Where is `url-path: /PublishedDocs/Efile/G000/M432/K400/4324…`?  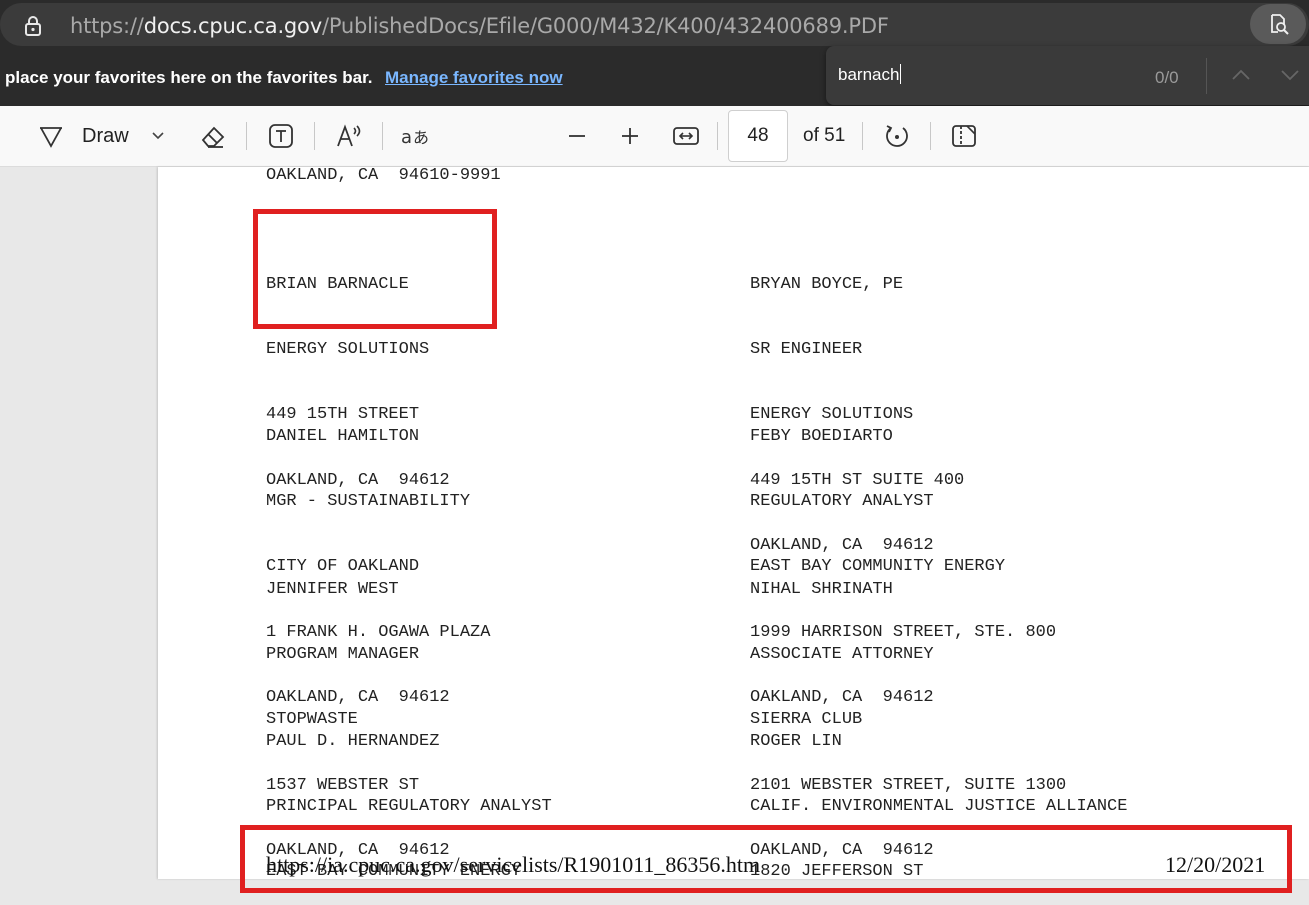
url-path: /PublishedDocs/Efile/G000/M432/K400/4324… is located at coordinates (605, 26).